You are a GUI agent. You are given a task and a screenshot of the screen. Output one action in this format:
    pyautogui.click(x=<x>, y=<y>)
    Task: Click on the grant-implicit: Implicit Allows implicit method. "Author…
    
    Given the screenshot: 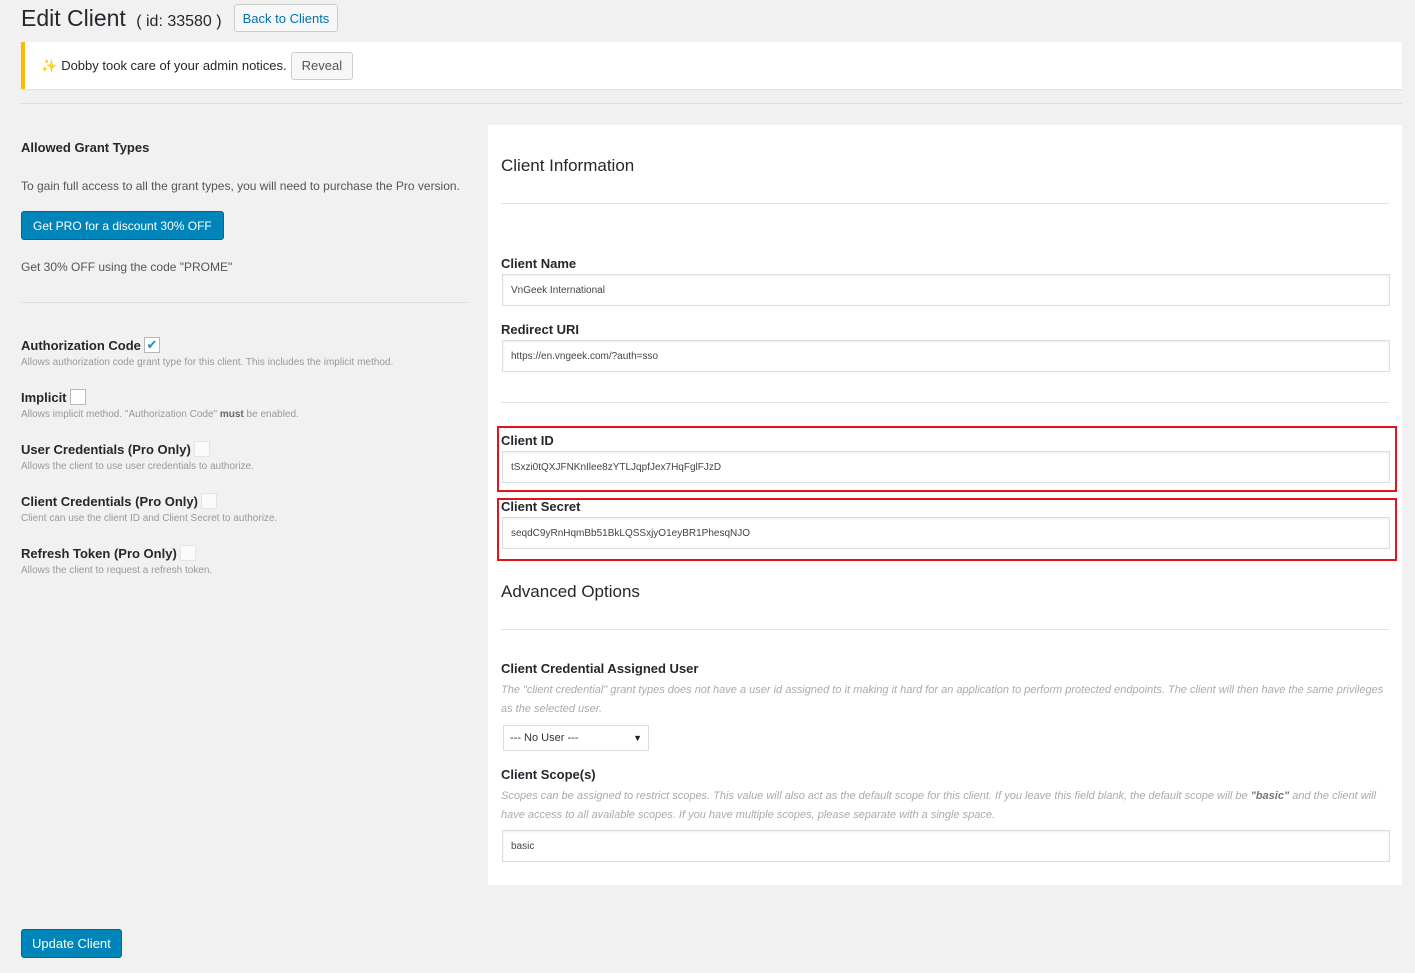 What is the action you would take?
    pyautogui.click(x=244, y=403)
    